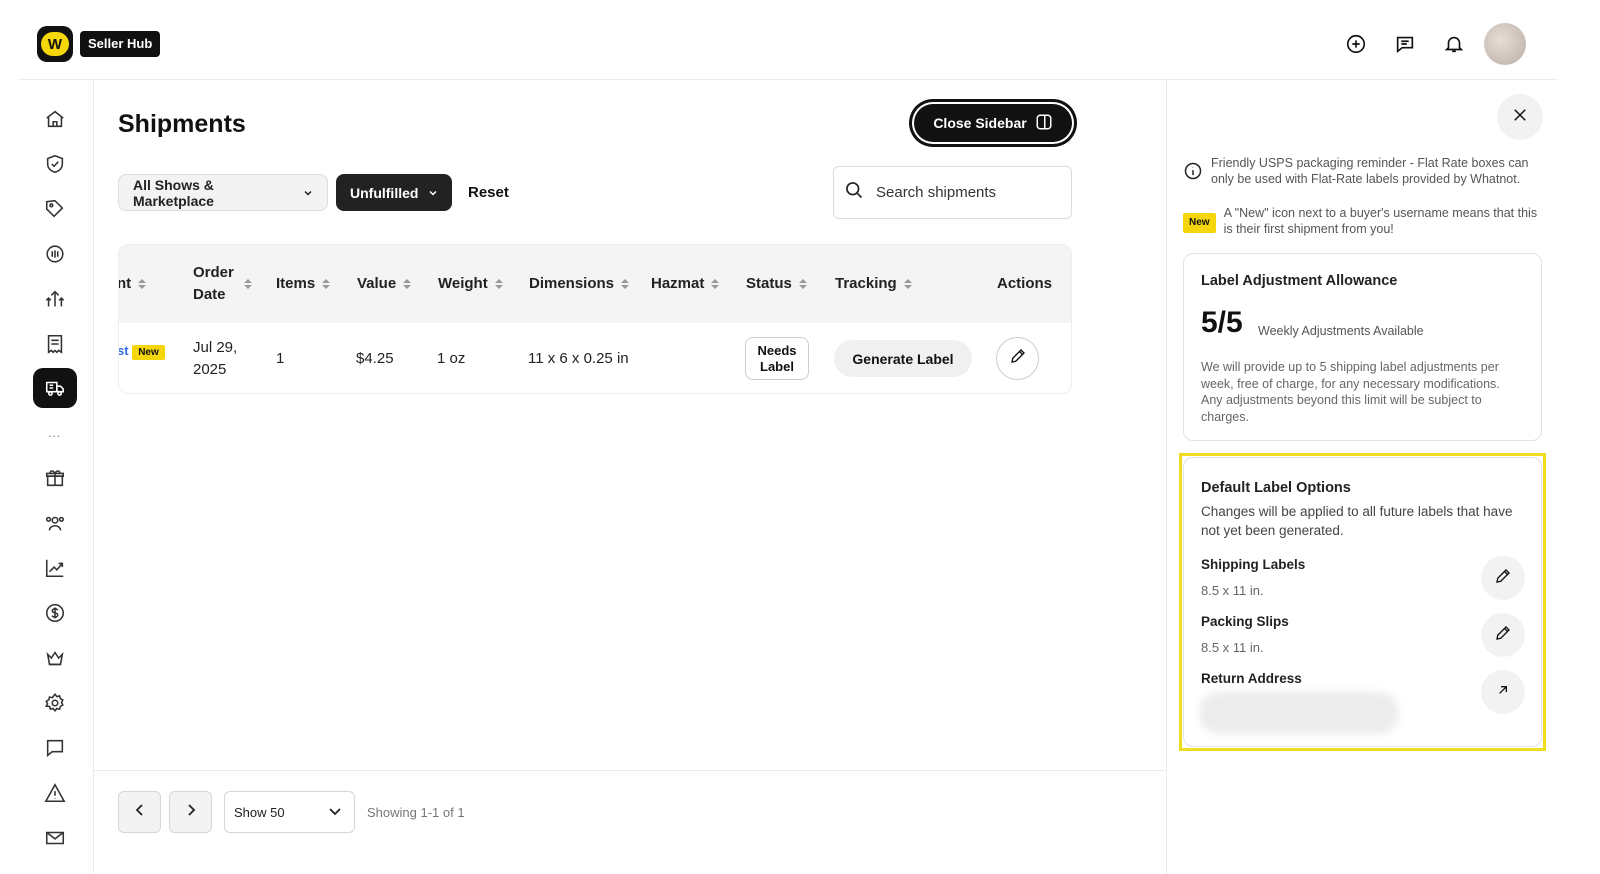 Image resolution: width=1600 pixels, height=874 pixels. What do you see at coordinates (55, 209) in the screenshot?
I see `tag-icon` at bounding box center [55, 209].